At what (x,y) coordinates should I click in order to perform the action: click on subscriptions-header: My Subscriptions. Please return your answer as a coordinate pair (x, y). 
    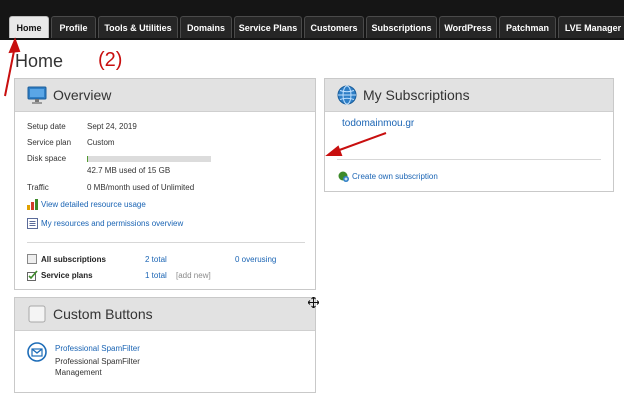
    Looking at the image, I should click on (469, 95).